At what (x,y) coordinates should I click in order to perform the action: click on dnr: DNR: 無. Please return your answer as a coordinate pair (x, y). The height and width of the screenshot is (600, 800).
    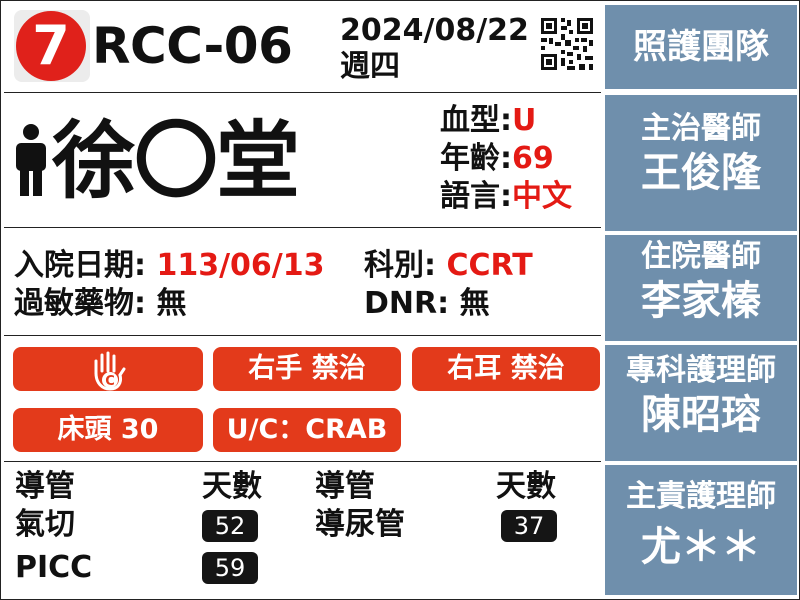
    Looking at the image, I should click on (427, 304).